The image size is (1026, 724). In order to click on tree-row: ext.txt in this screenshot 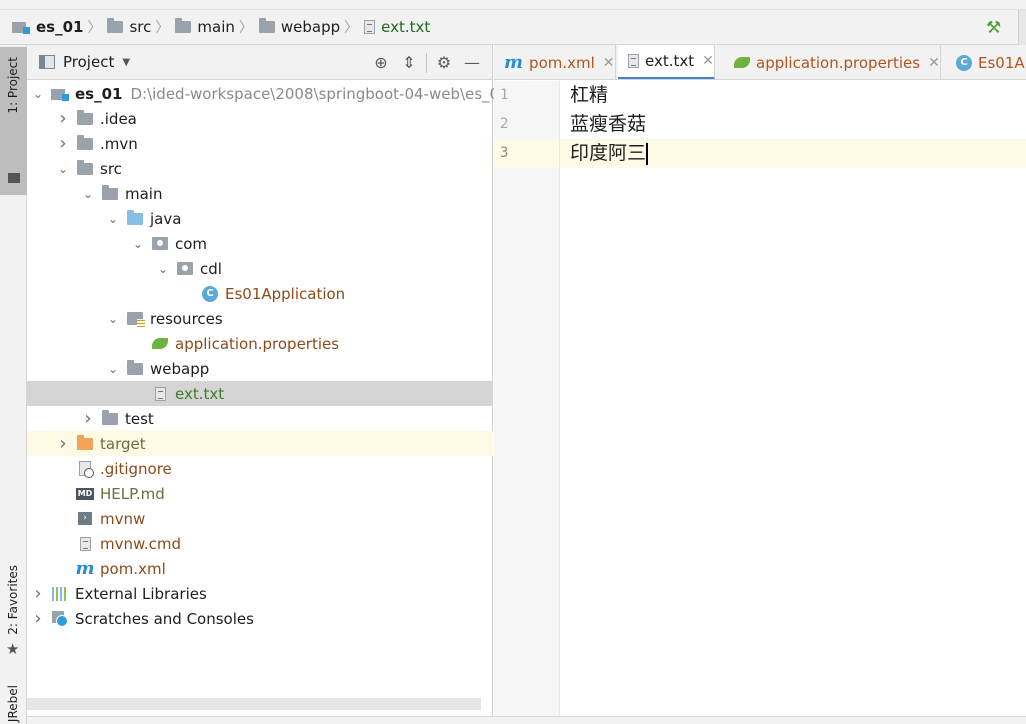, I will do `click(260, 393)`.